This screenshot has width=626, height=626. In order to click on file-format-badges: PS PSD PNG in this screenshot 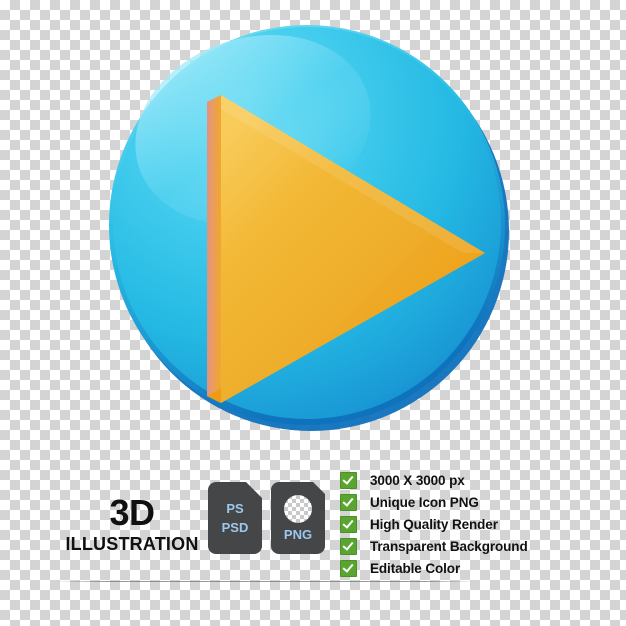, I will do `click(266, 518)`.